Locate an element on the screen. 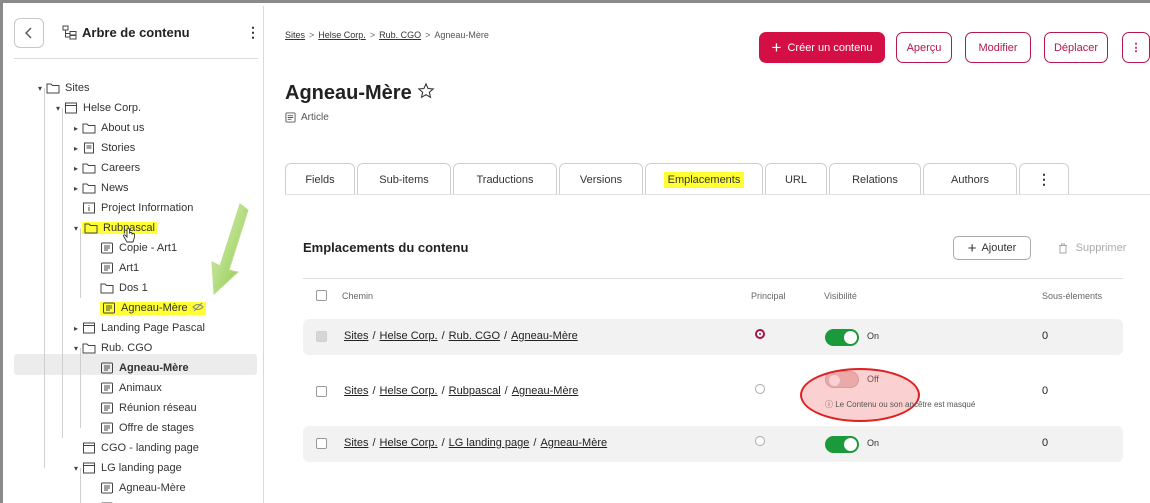  tree-item: Offre de stages is located at coordinates (147, 428).